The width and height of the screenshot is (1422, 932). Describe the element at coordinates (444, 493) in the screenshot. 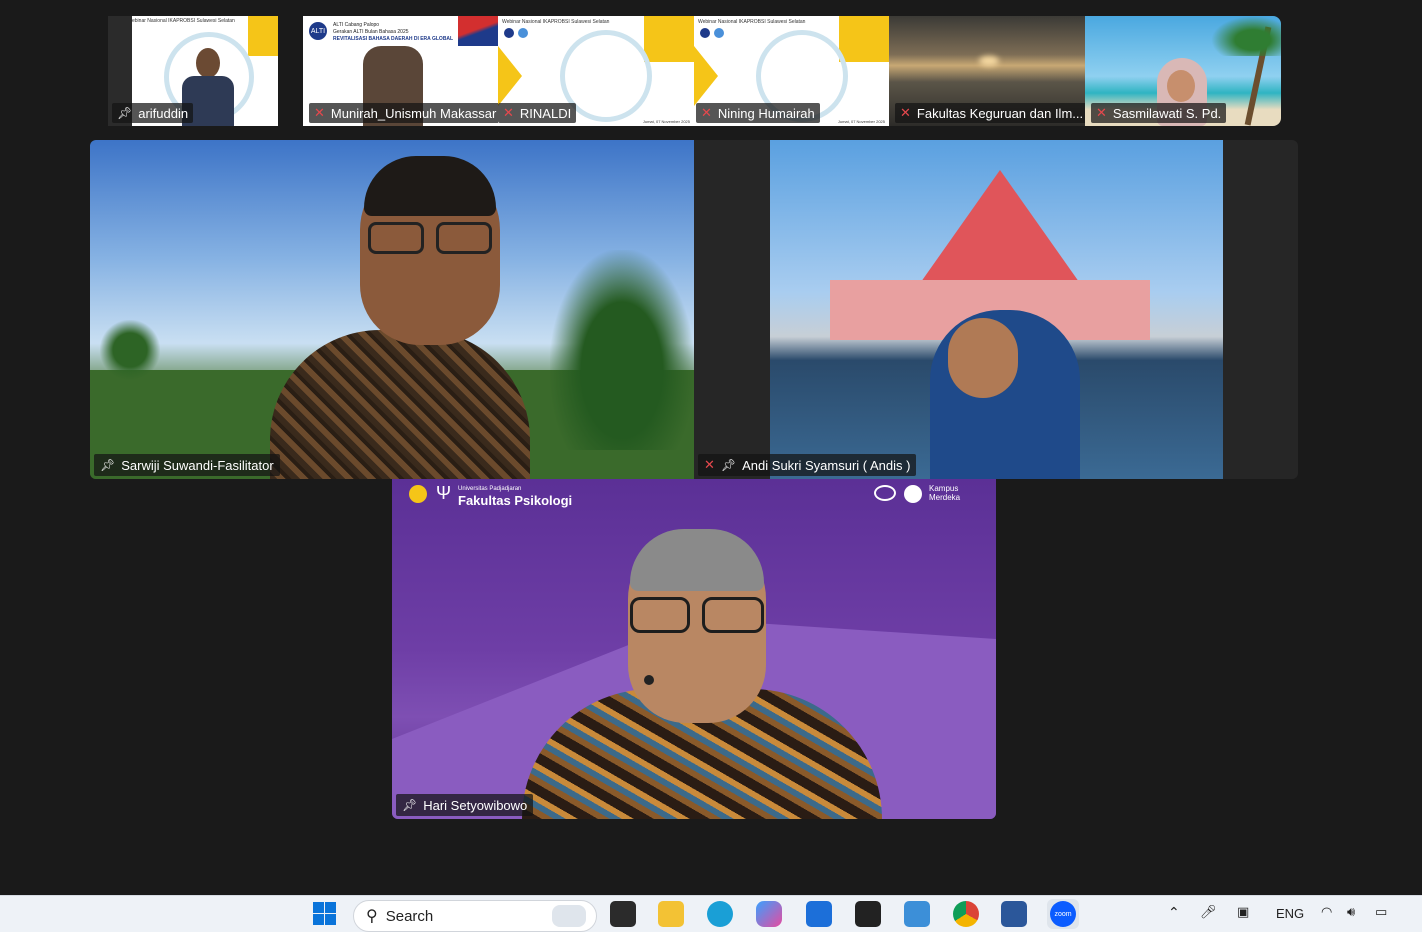

I see `psychology-icon: Ψ` at that location.